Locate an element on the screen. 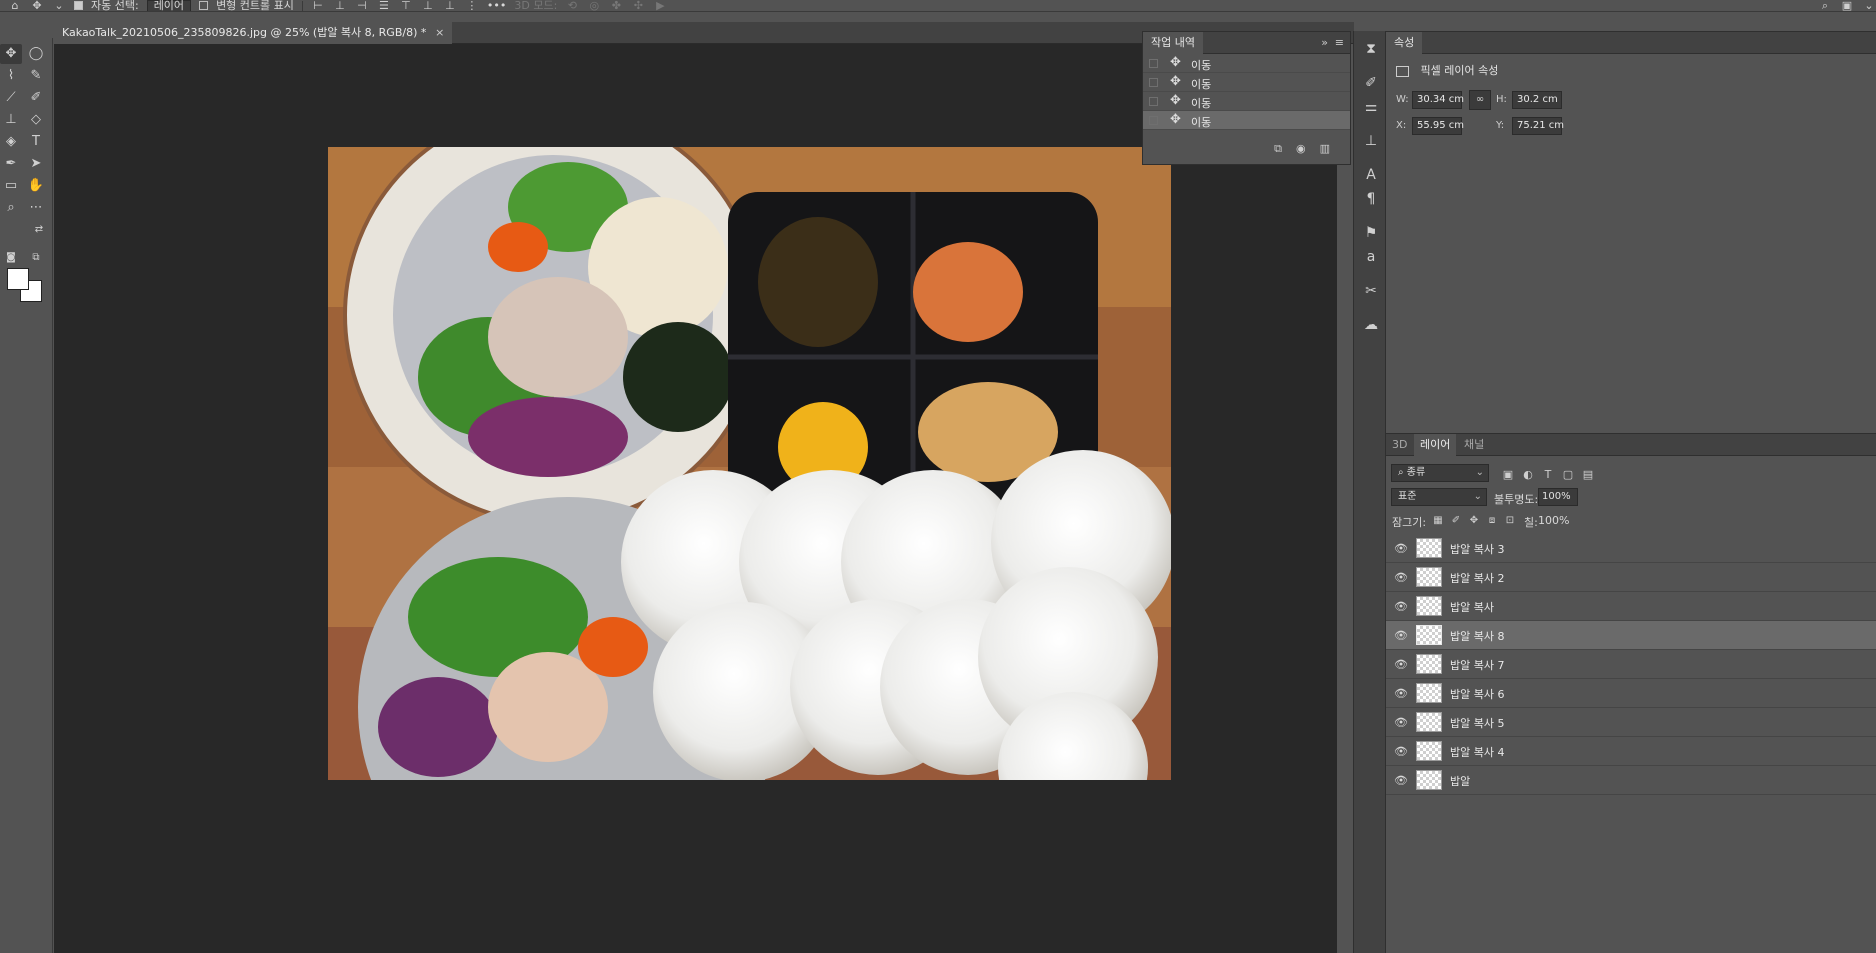 Image resolution: width=1876 pixels, height=953 pixels. more-tools-icon: ⋯ is located at coordinates (36, 208).